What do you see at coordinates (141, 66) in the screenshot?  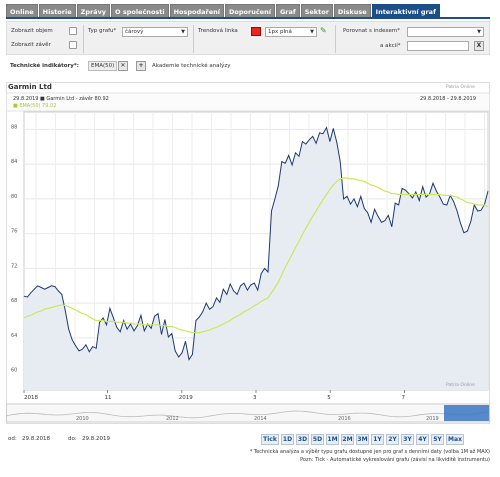 I see `add-indicator-button: +` at bounding box center [141, 66].